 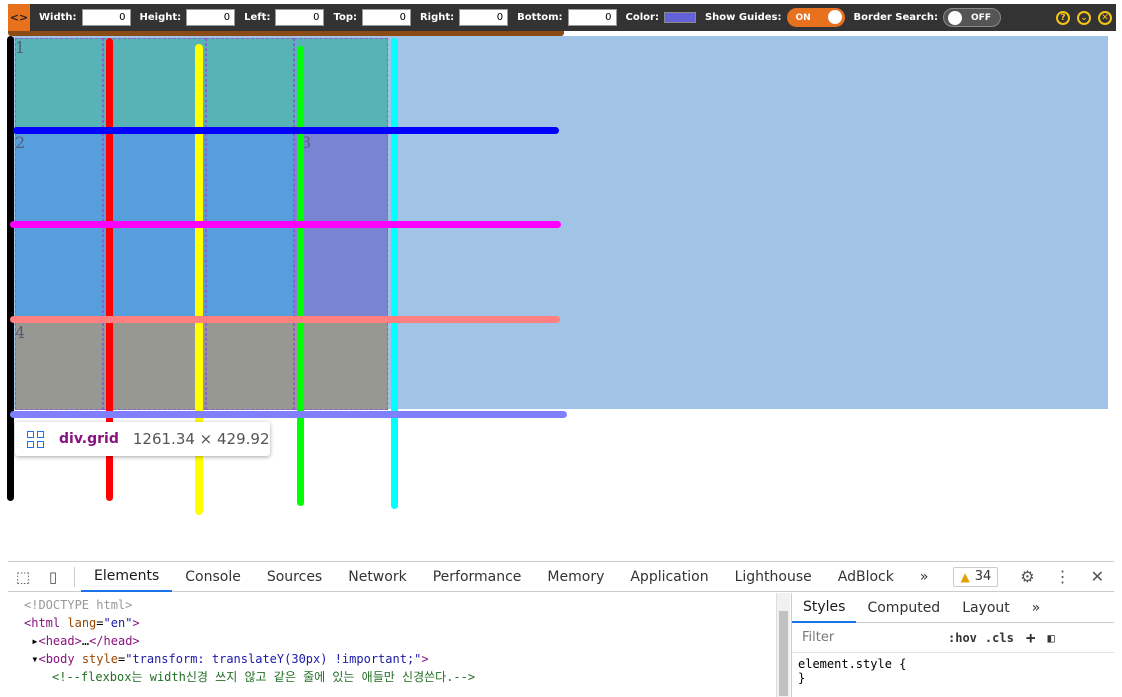 What do you see at coordinates (803, 17) in the screenshot?
I see `show-guides-state: ON` at bounding box center [803, 17].